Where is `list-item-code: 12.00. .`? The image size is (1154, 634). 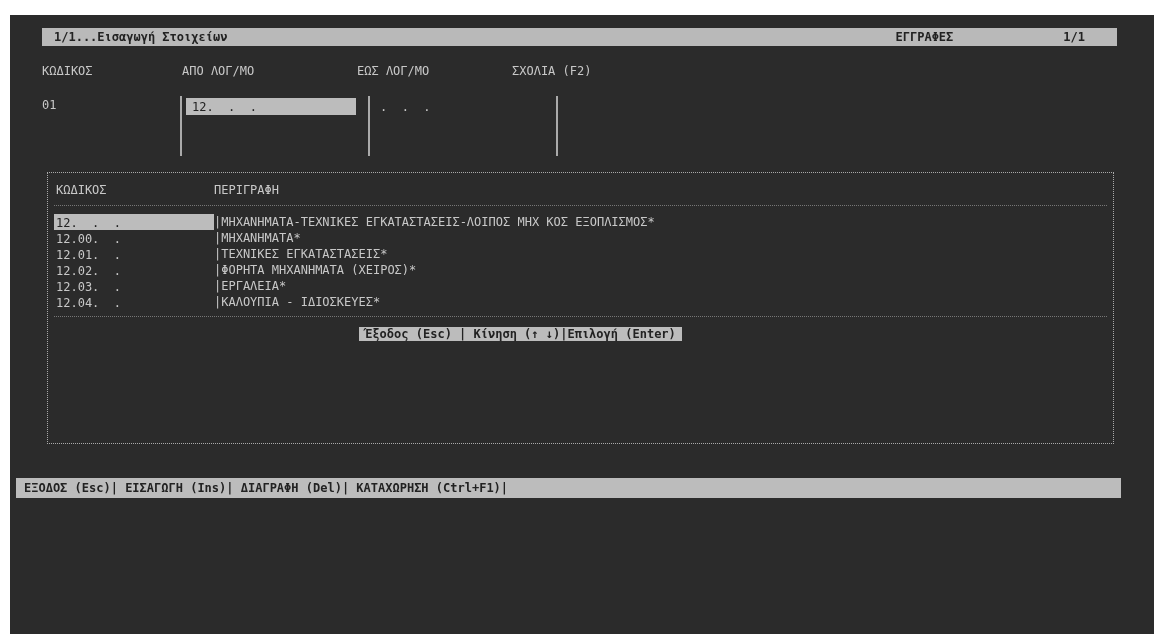
list-item-code: 12.00. . is located at coordinates (134, 238).